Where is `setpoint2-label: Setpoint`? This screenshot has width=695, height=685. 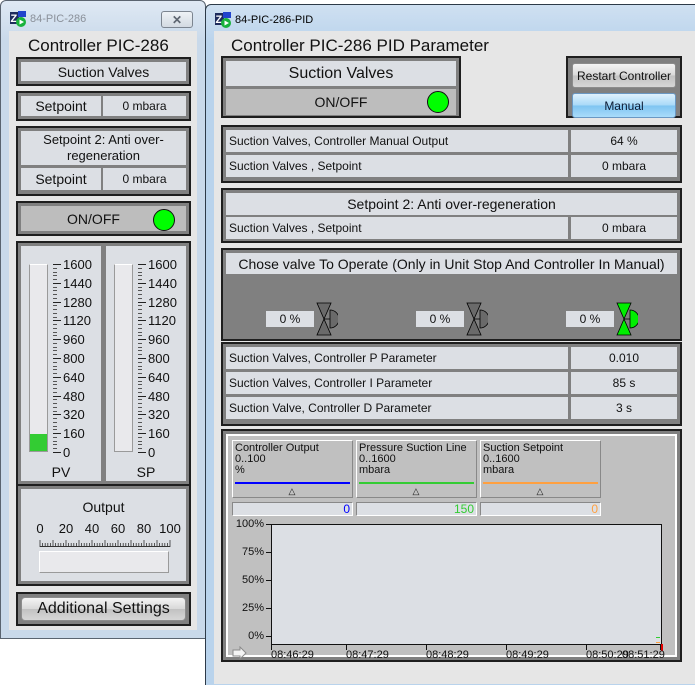
setpoint2-label: Setpoint is located at coordinates (61, 179).